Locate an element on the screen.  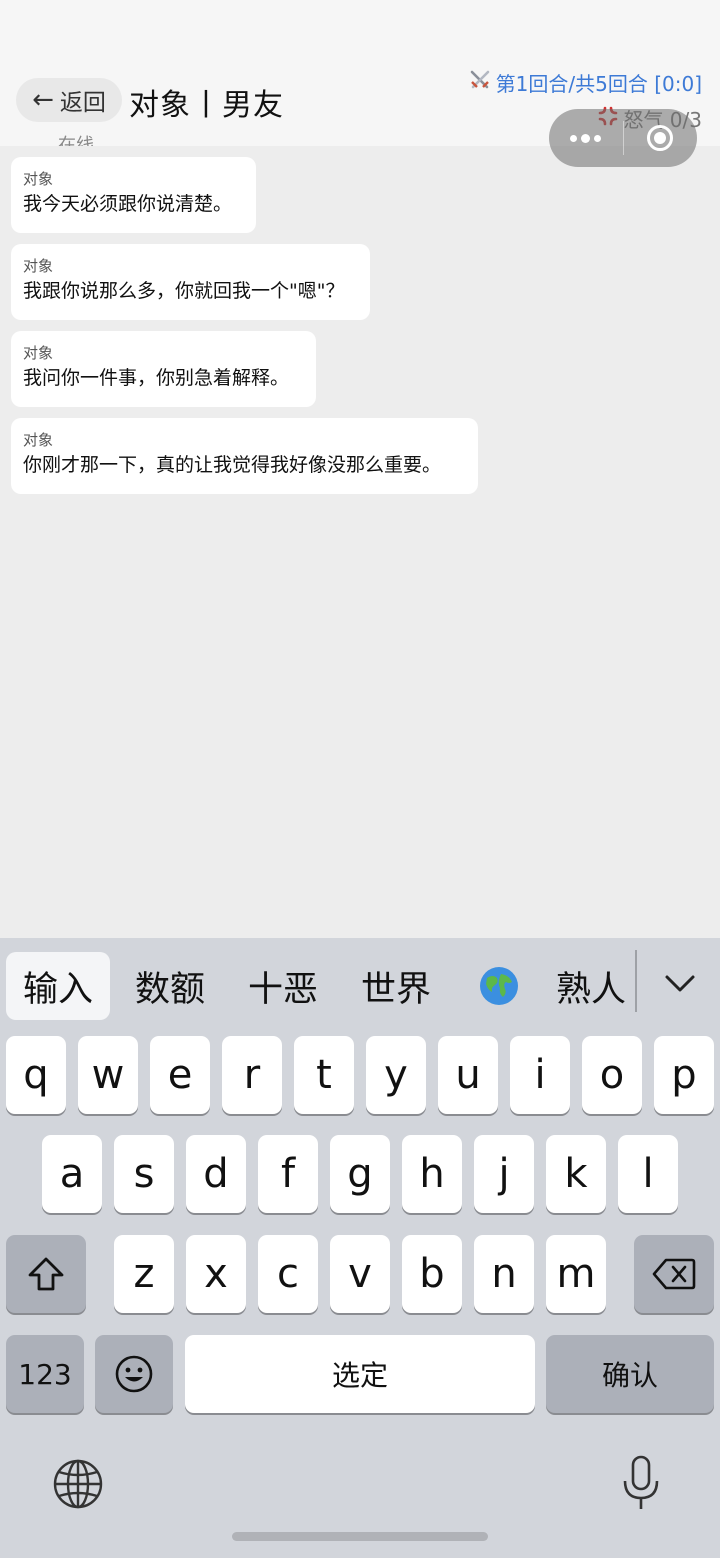
message-bubble: 对象 我问你一件事，你别急着解释。 is located at coordinates (163, 369).